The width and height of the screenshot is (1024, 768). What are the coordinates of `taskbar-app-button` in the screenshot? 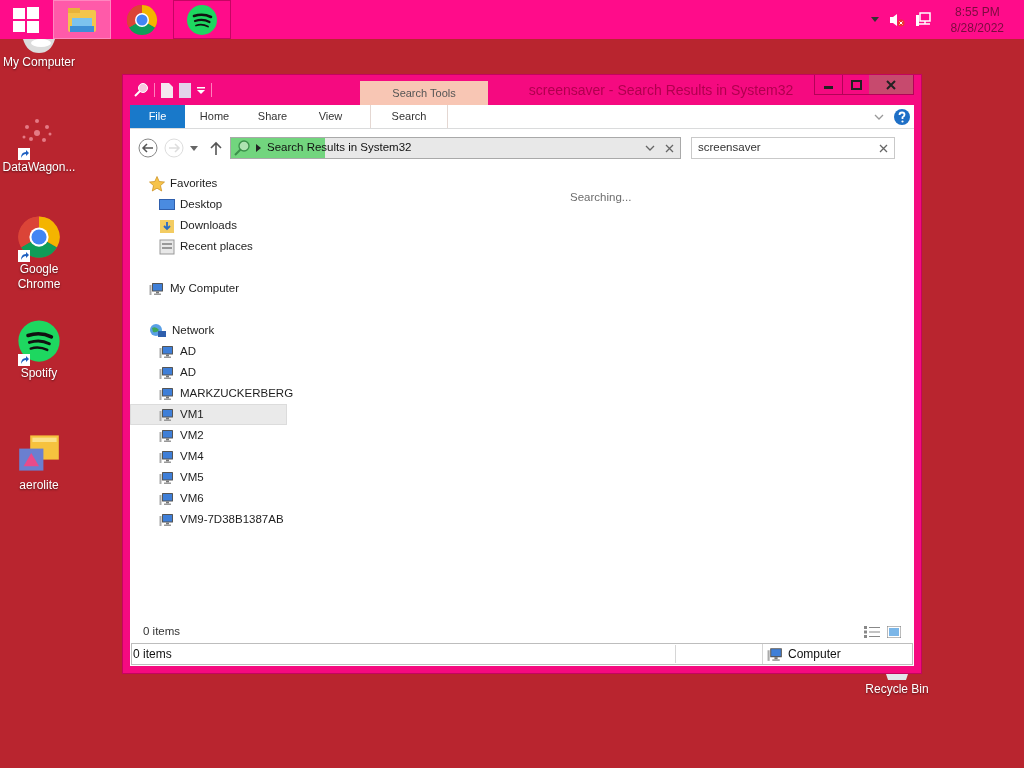 It's located at (202, 19).